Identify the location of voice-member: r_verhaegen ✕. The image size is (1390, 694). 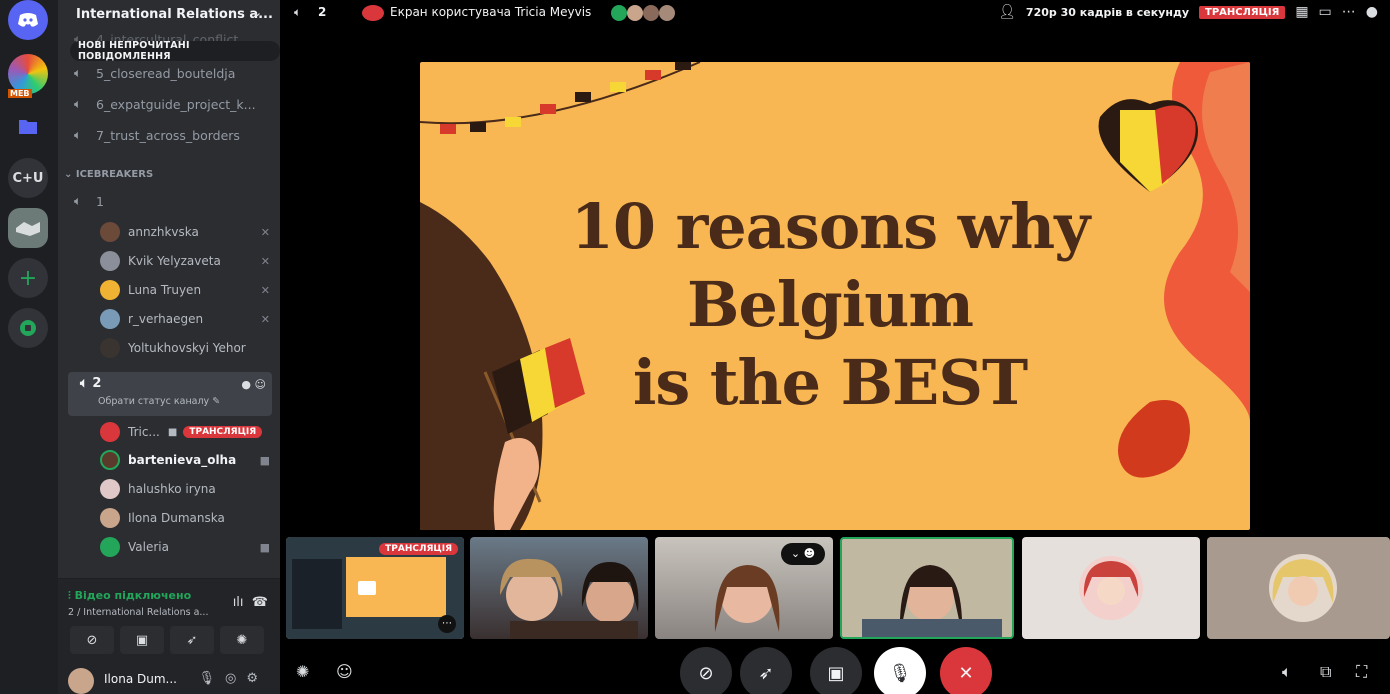
(185, 319).